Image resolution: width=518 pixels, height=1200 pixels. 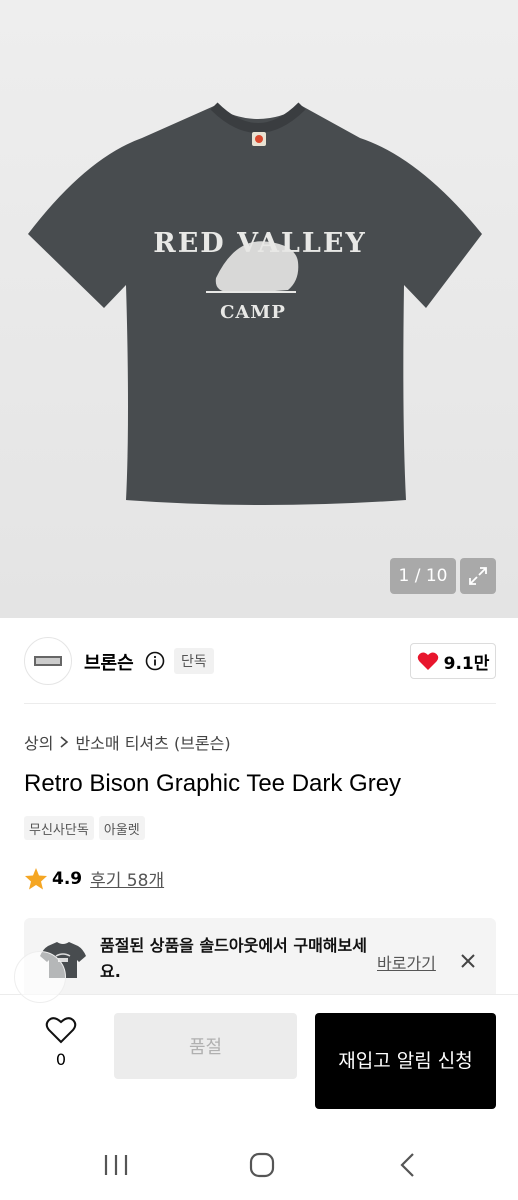 I want to click on home-icon, so click(x=262, y=1165).